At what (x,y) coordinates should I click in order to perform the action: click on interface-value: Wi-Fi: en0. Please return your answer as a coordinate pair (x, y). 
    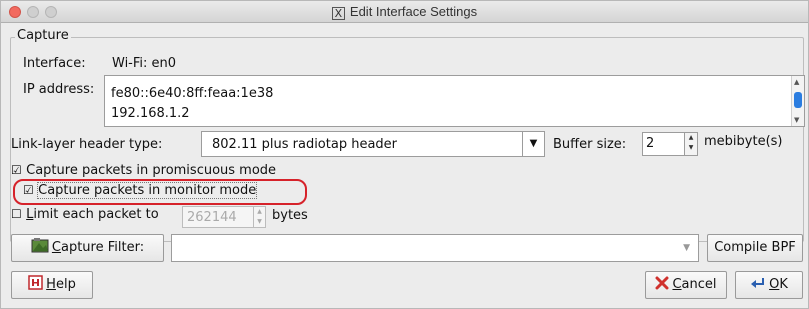
    Looking at the image, I should click on (144, 63).